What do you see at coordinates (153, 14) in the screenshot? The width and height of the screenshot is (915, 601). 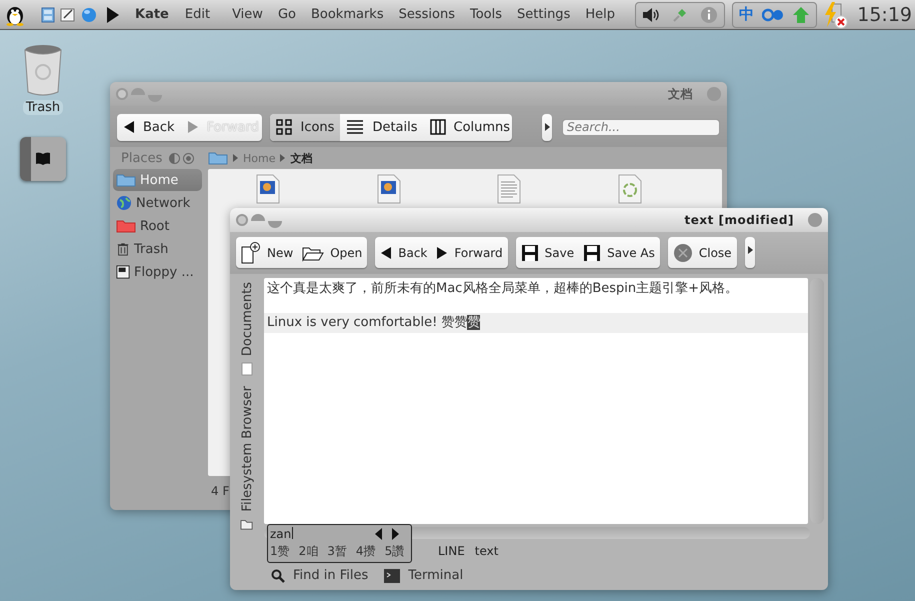 I see `app-menu: Kate` at bounding box center [153, 14].